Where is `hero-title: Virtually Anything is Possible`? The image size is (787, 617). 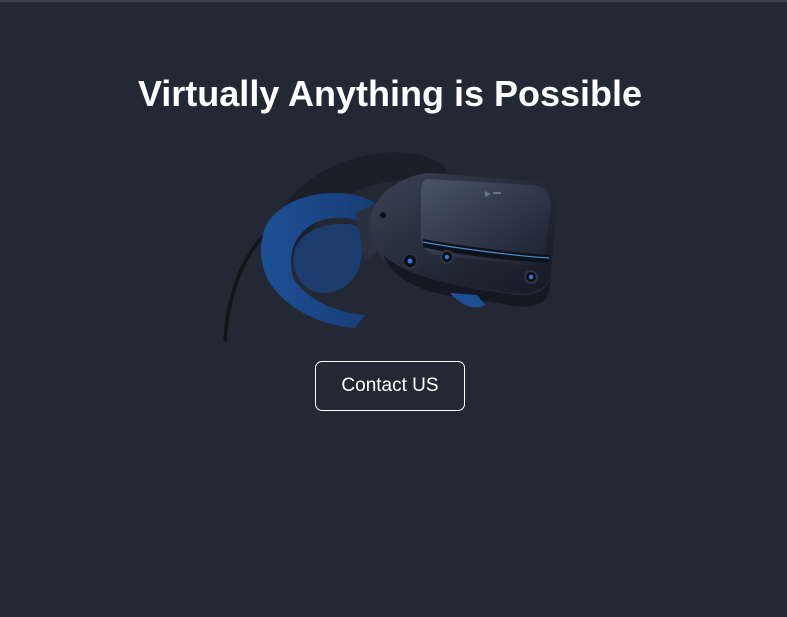
hero-title: Virtually Anything is Possible is located at coordinates (390, 93).